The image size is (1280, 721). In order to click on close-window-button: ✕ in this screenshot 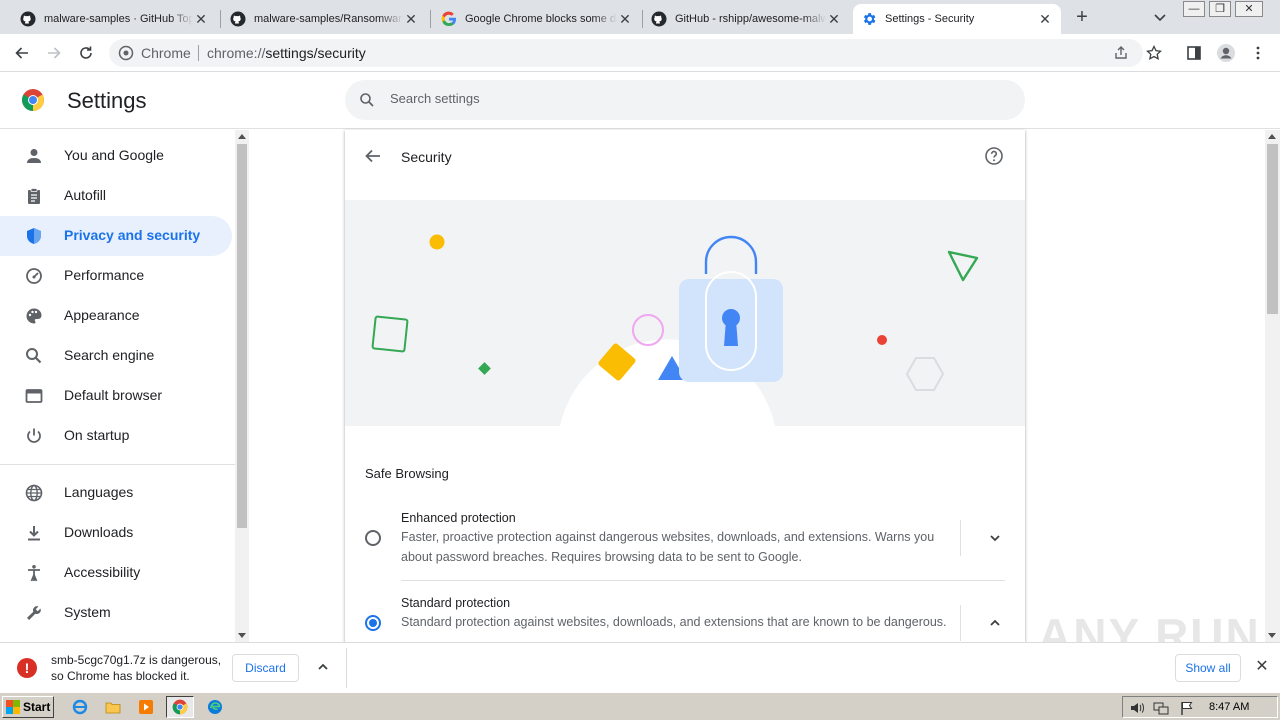, I will do `click(1249, 9)`.